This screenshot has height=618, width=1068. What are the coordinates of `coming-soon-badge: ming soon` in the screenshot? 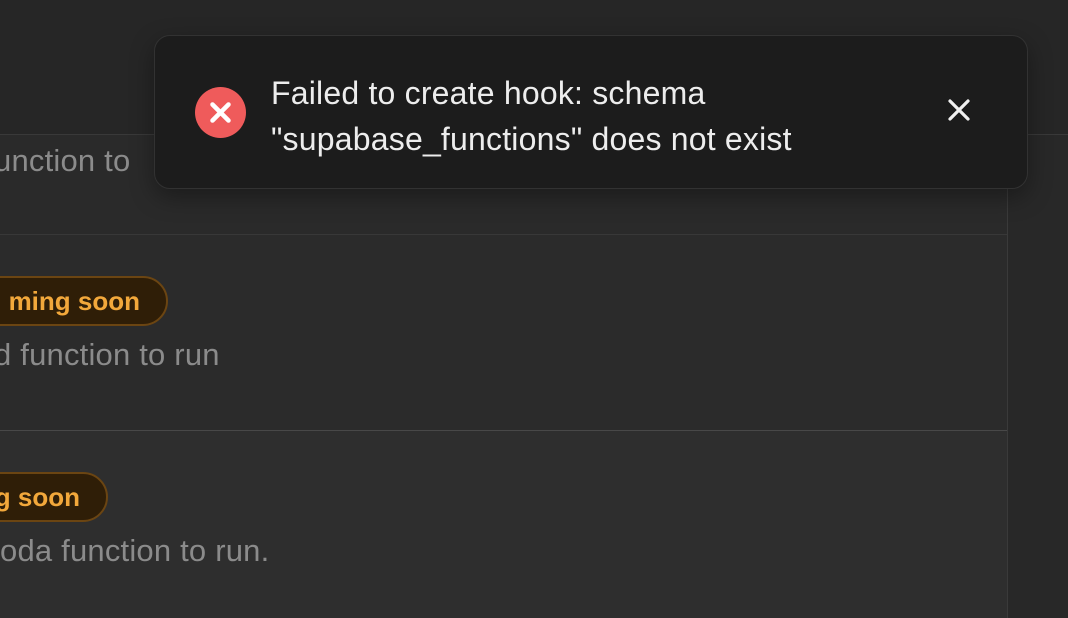 It's located at (84, 301).